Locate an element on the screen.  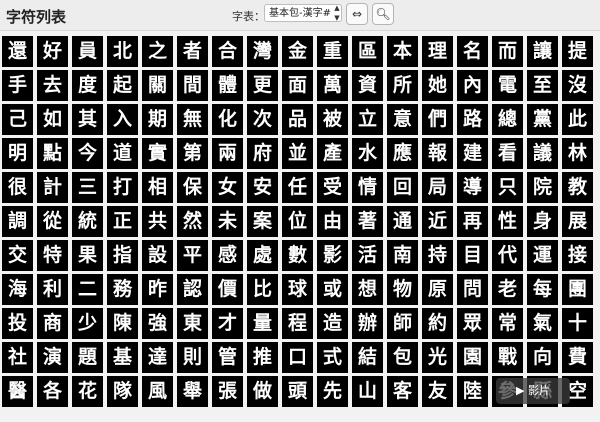
char-cell: 園 is located at coordinates (472, 357).